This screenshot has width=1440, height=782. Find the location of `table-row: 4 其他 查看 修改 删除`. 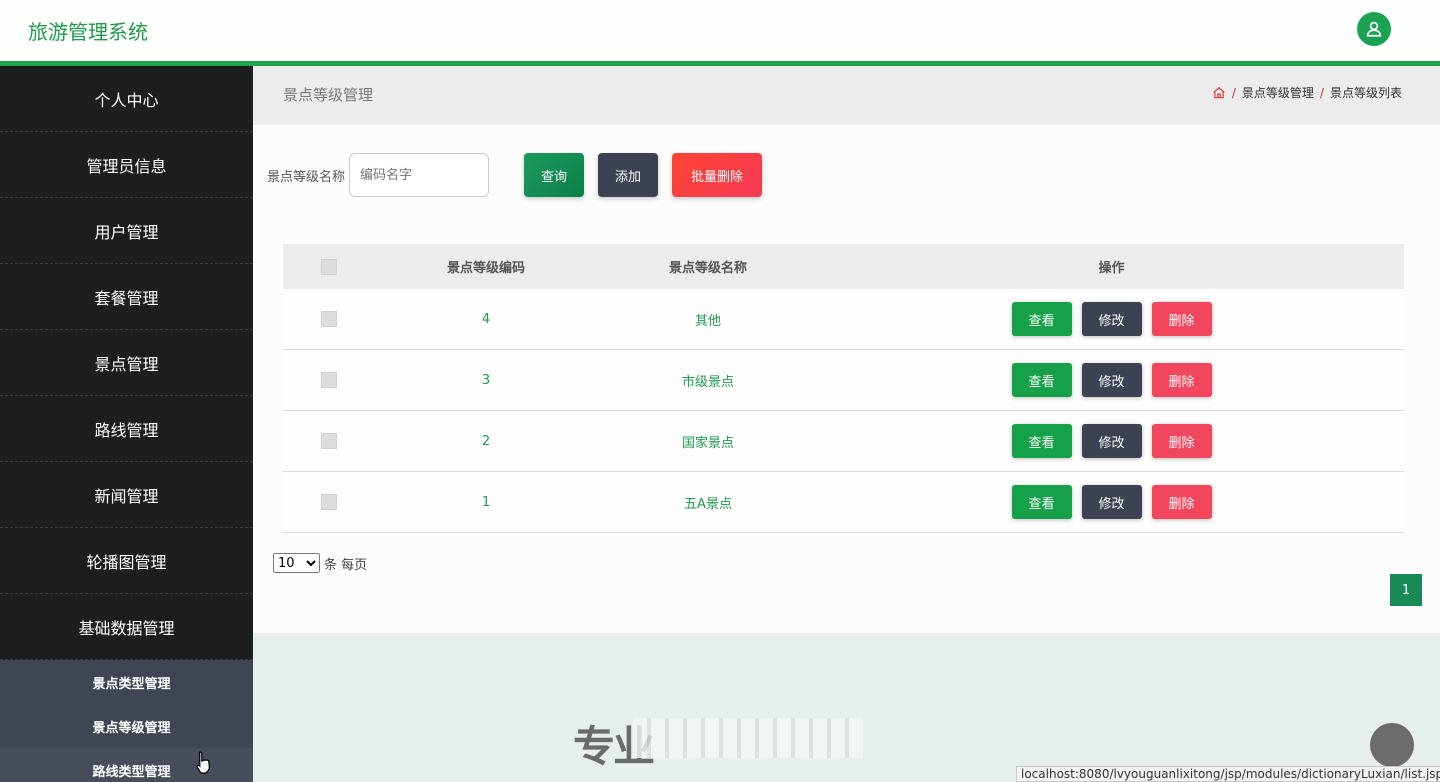

table-row: 4 其他 查看 修改 删除 is located at coordinates (843, 319).